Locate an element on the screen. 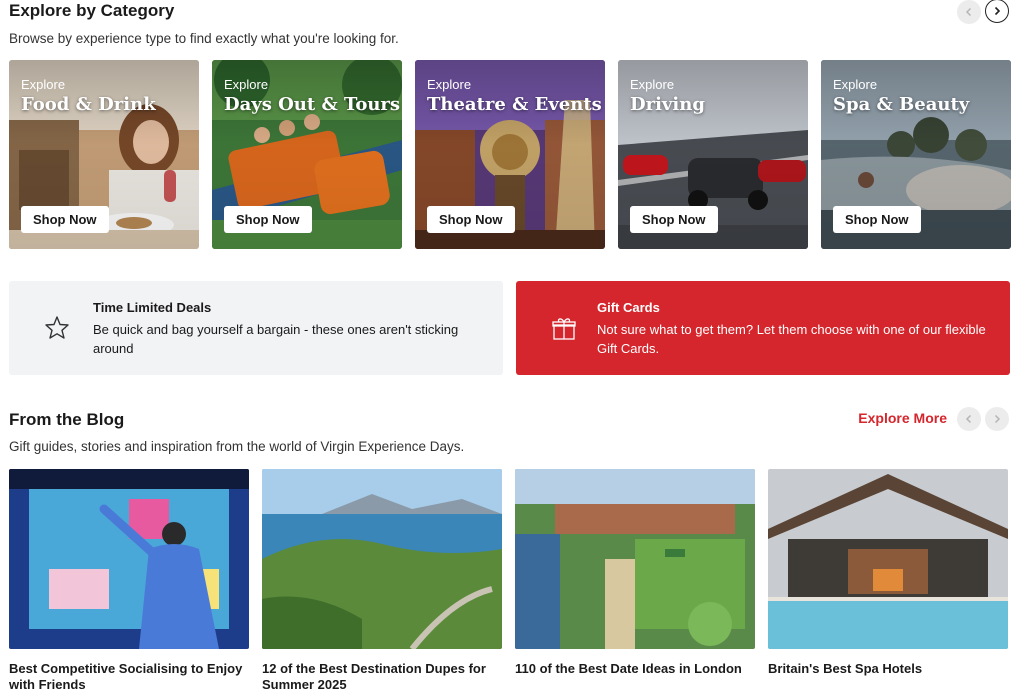 The height and width of the screenshot is (690, 1024). blog-next-button is located at coordinates (997, 419).